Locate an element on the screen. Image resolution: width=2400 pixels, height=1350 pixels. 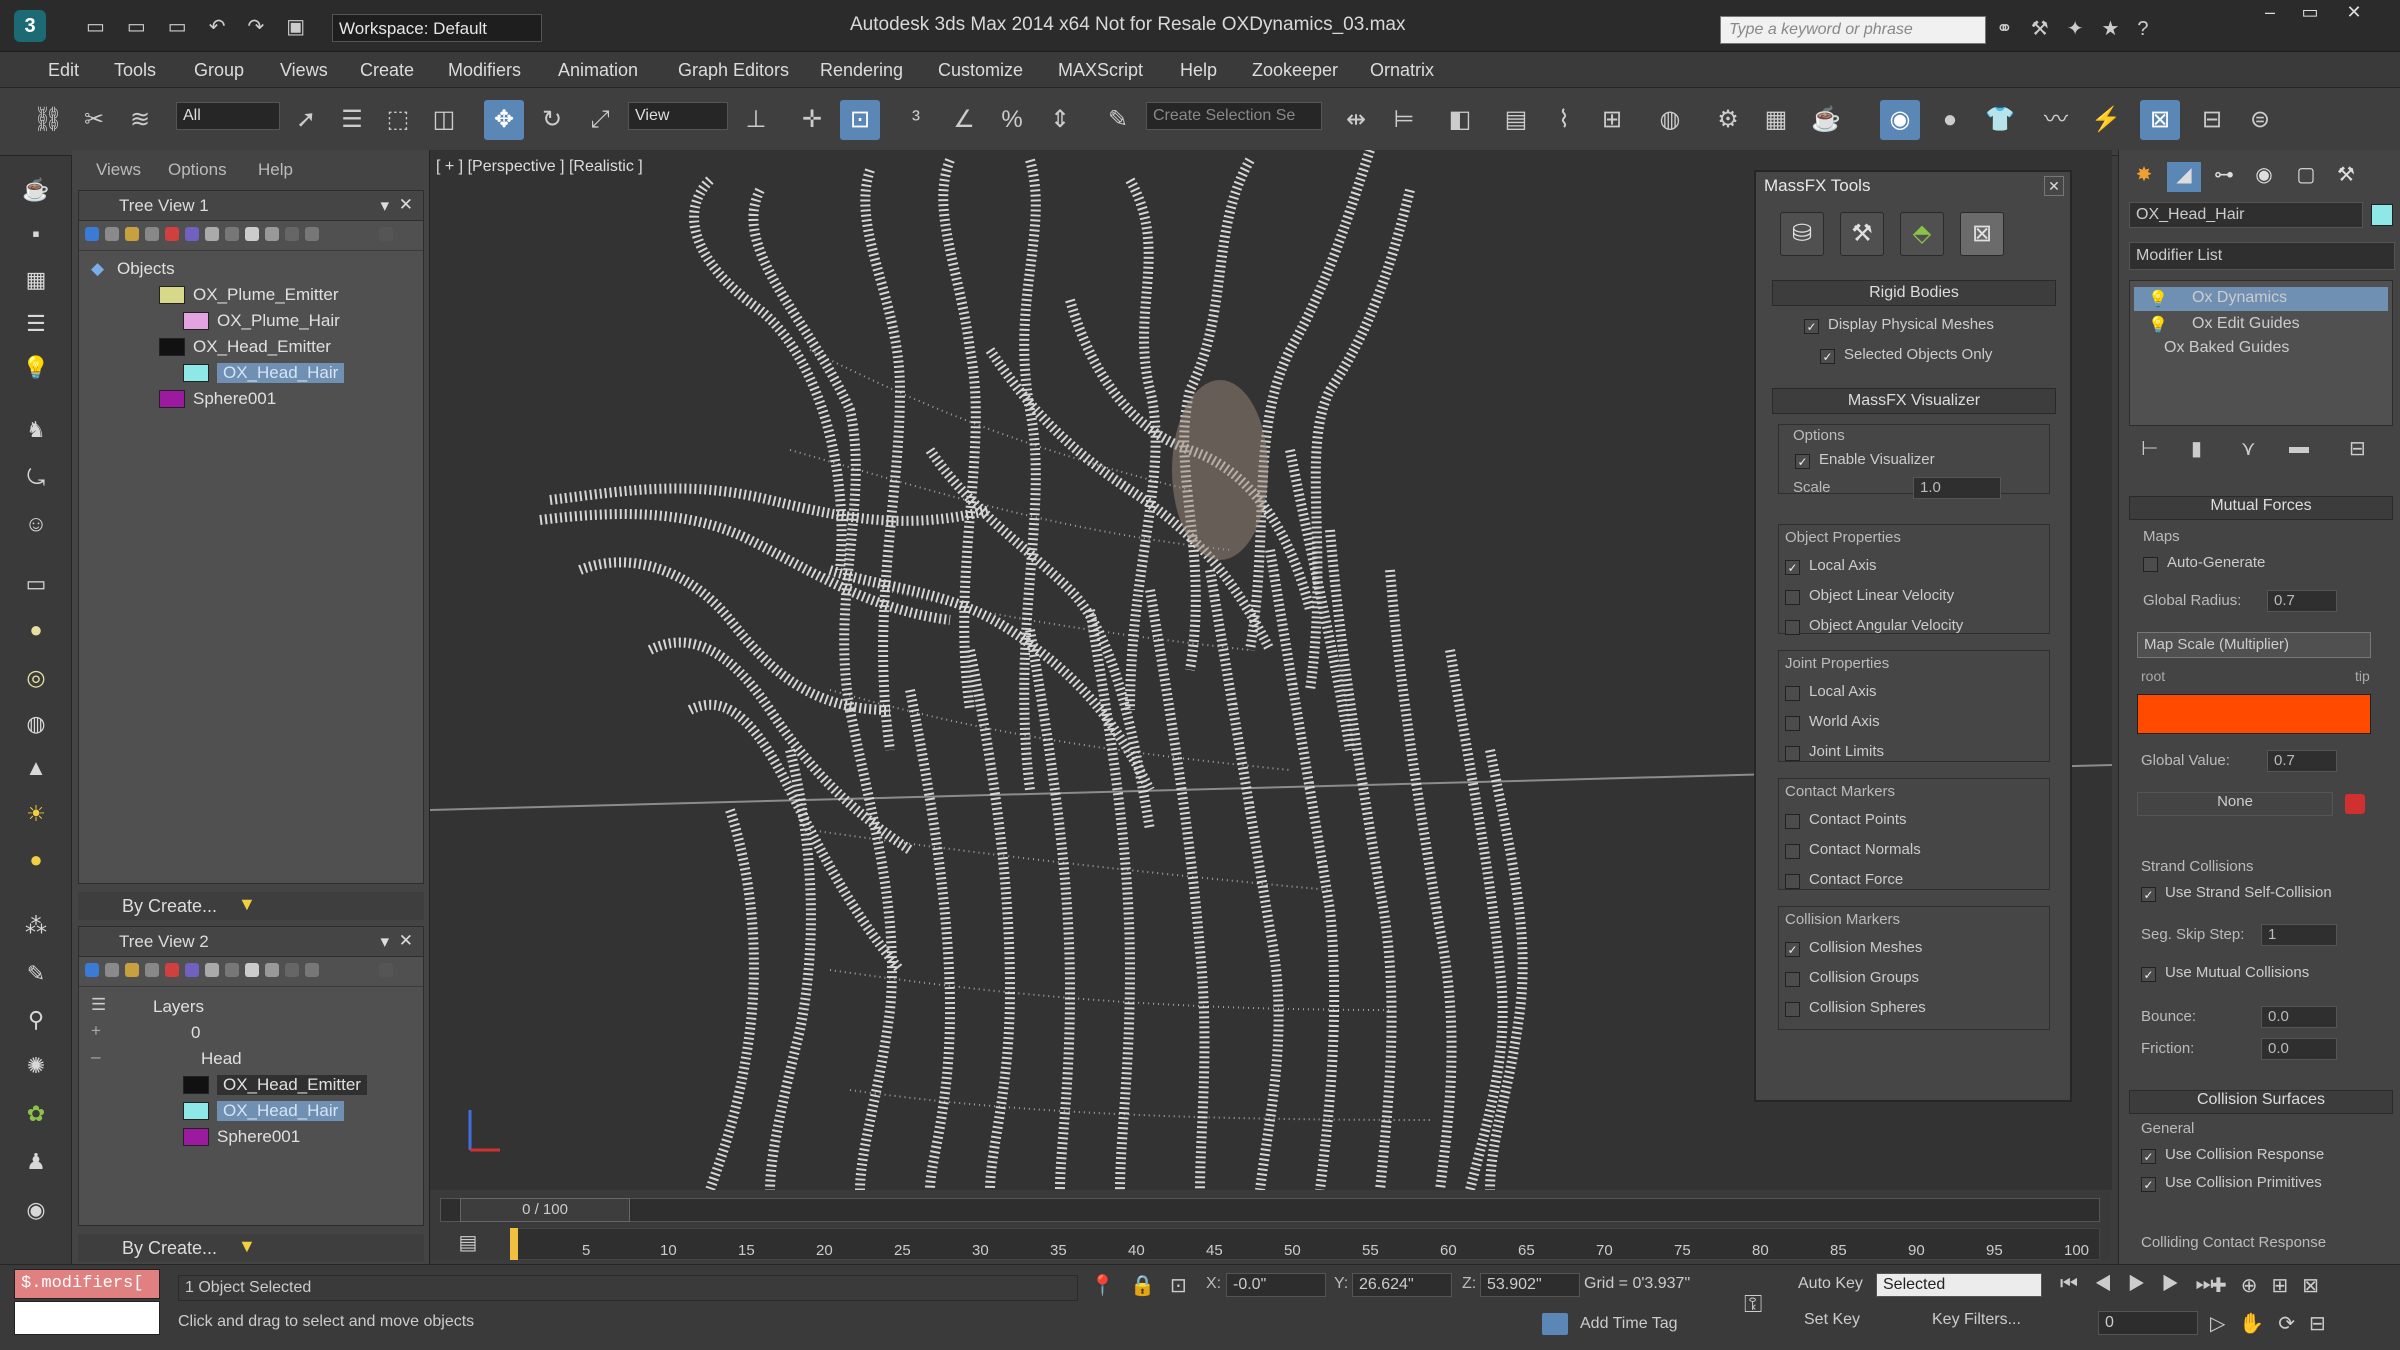
time-slider-thumb: 0 / 100 is located at coordinates (545, 1210).